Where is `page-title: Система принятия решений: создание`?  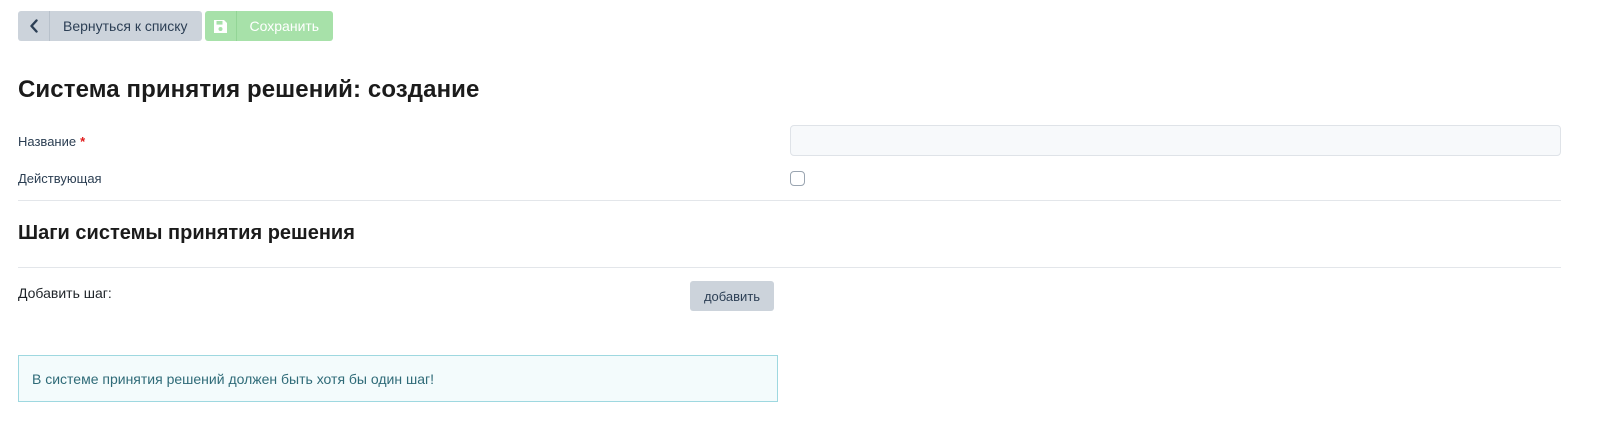 page-title: Система принятия решений: создание is located at coordinates (249, 89).